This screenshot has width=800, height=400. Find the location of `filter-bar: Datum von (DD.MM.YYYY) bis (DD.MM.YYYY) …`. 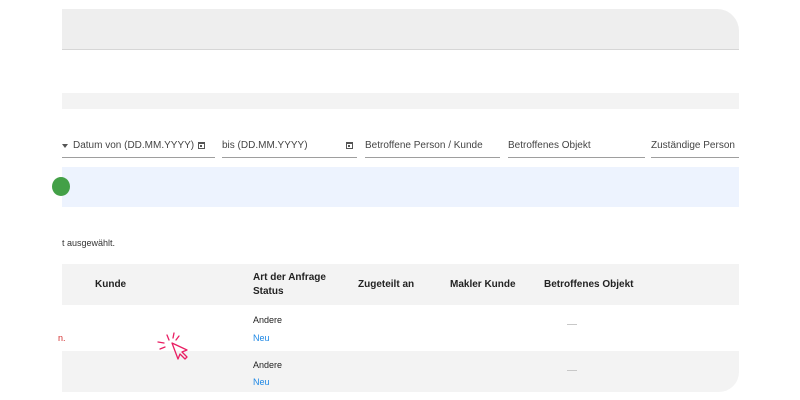

filter-bar: Datum von (DD.MM.YYYY) bis (DD.MM.YYYY) … is located at coordinates (400, 147).